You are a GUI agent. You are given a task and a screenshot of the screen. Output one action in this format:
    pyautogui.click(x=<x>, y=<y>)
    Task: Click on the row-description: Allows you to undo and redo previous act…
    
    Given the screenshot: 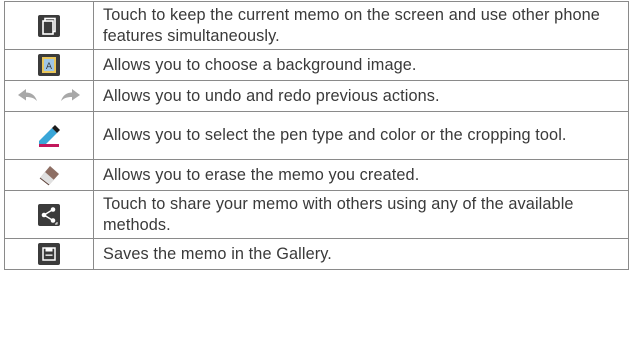 What is the action you would take?
    pyautogui.click(x=361, y=96)
    